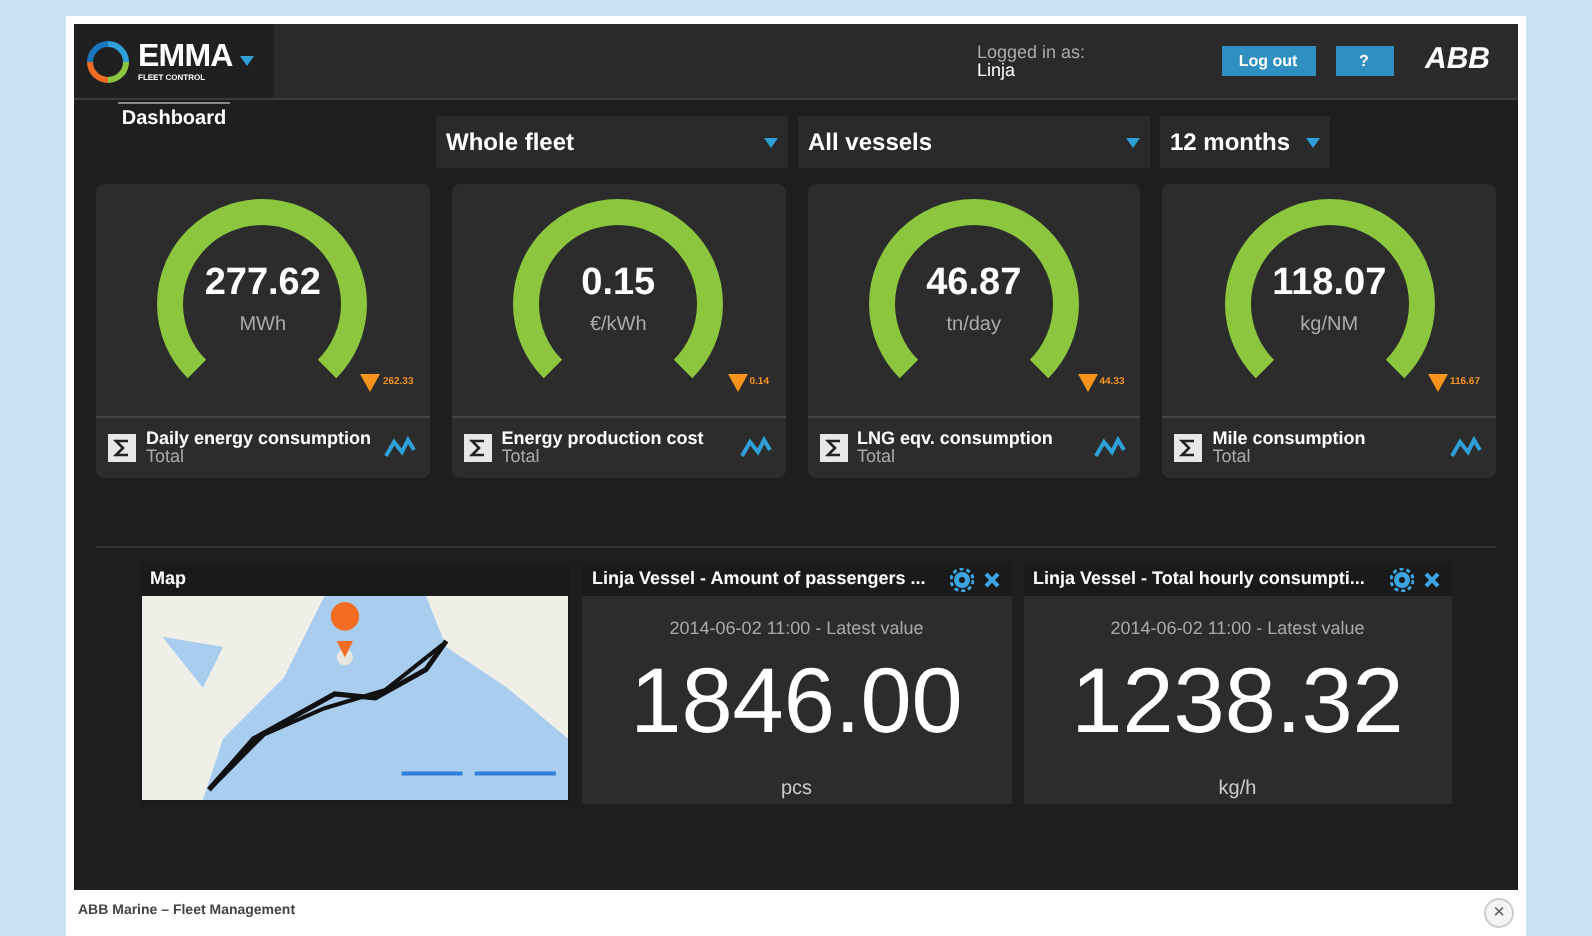 This screenshot has height=936, width=1592. What do you see at coordinates (263, 326) in the screenshot?
I see `gauge-unit: MWh` at bounding box center [263, 326].